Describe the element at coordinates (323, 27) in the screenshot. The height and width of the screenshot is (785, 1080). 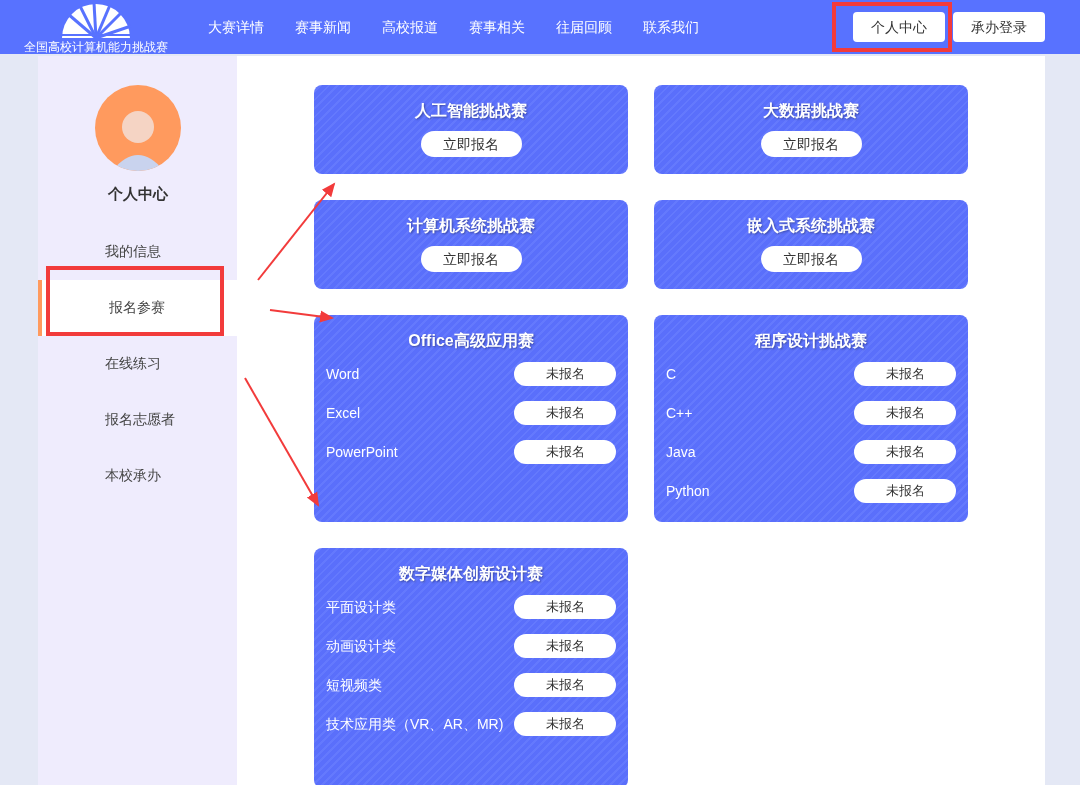
I see `nav-link: 赛事新闻` at that location.